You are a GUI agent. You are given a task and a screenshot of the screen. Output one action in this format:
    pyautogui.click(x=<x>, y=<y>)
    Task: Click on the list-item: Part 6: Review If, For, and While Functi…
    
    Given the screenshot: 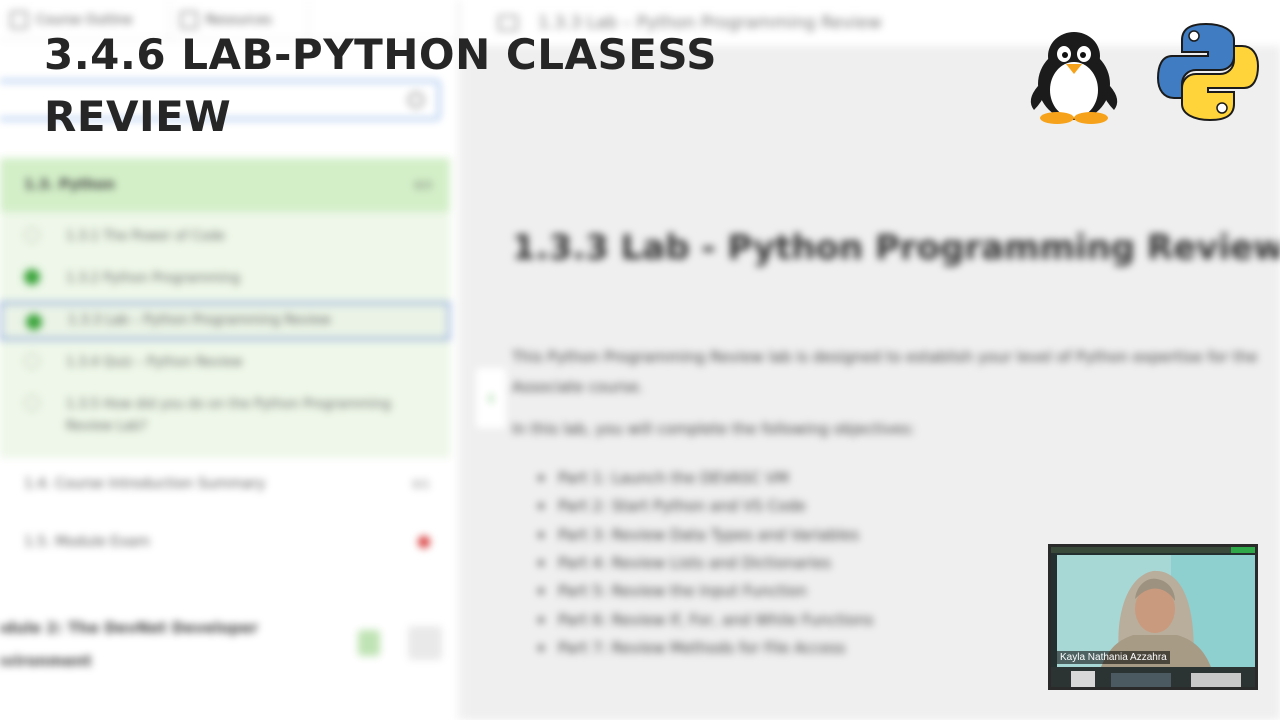 What is the action you would take?
    pyautogui.click(x=706, y=619)
    